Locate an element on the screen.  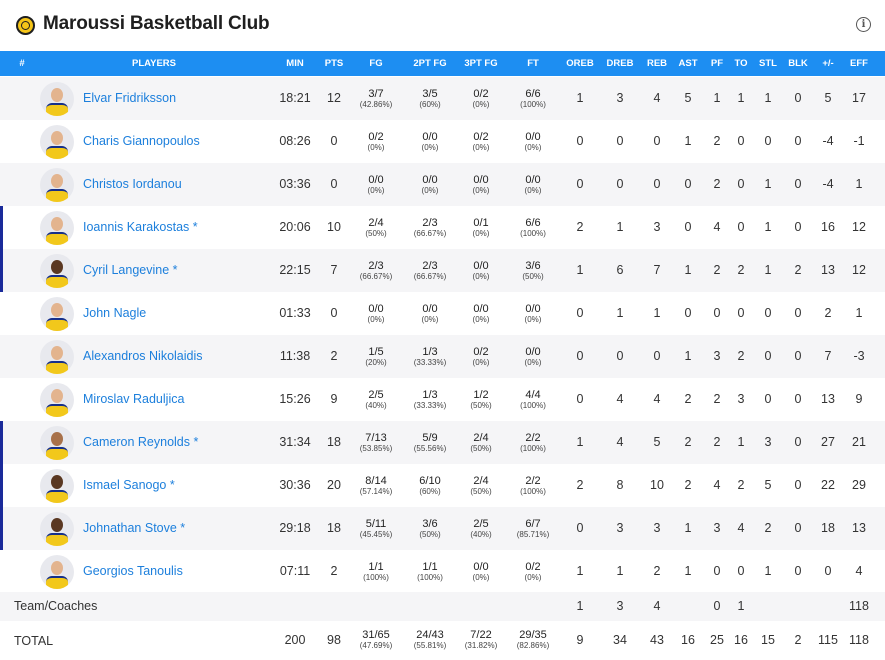
fg2-cell: 1/3 (33.33%) is located at coordinates (430, 399).